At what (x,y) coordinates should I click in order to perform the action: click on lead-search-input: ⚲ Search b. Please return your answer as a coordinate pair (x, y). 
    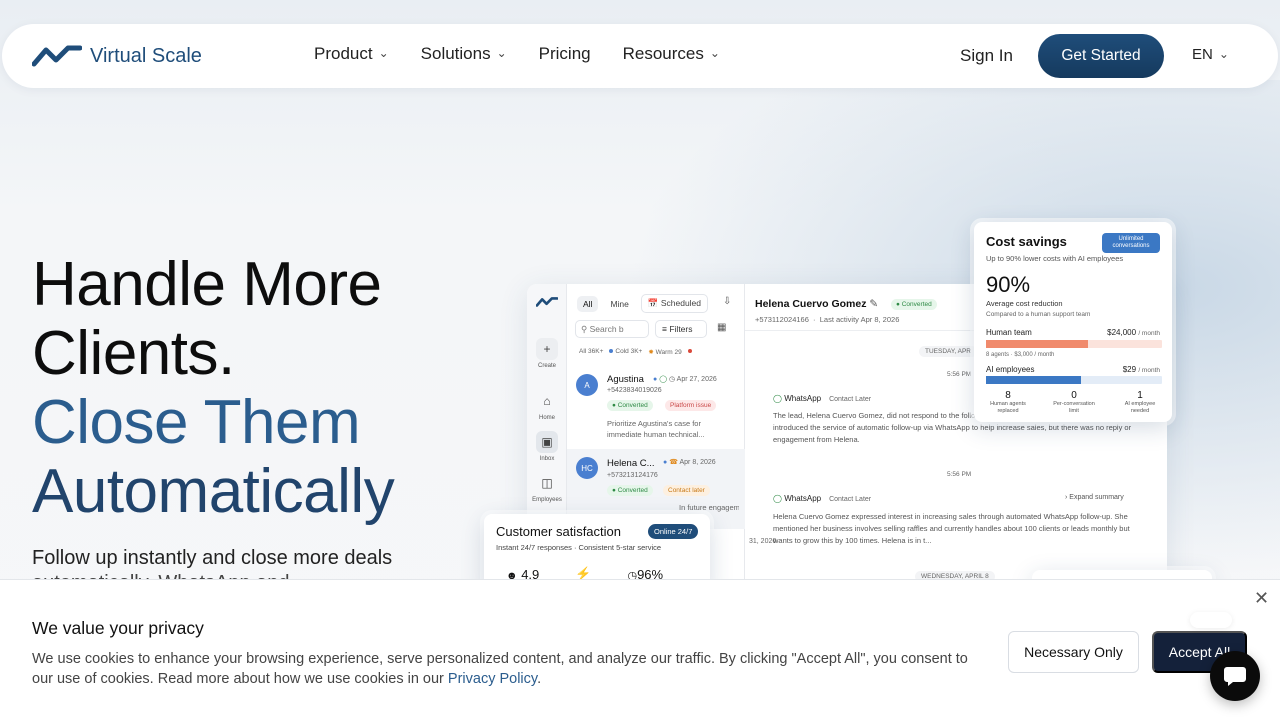
    Looking at the image, I should click on (612, 329).